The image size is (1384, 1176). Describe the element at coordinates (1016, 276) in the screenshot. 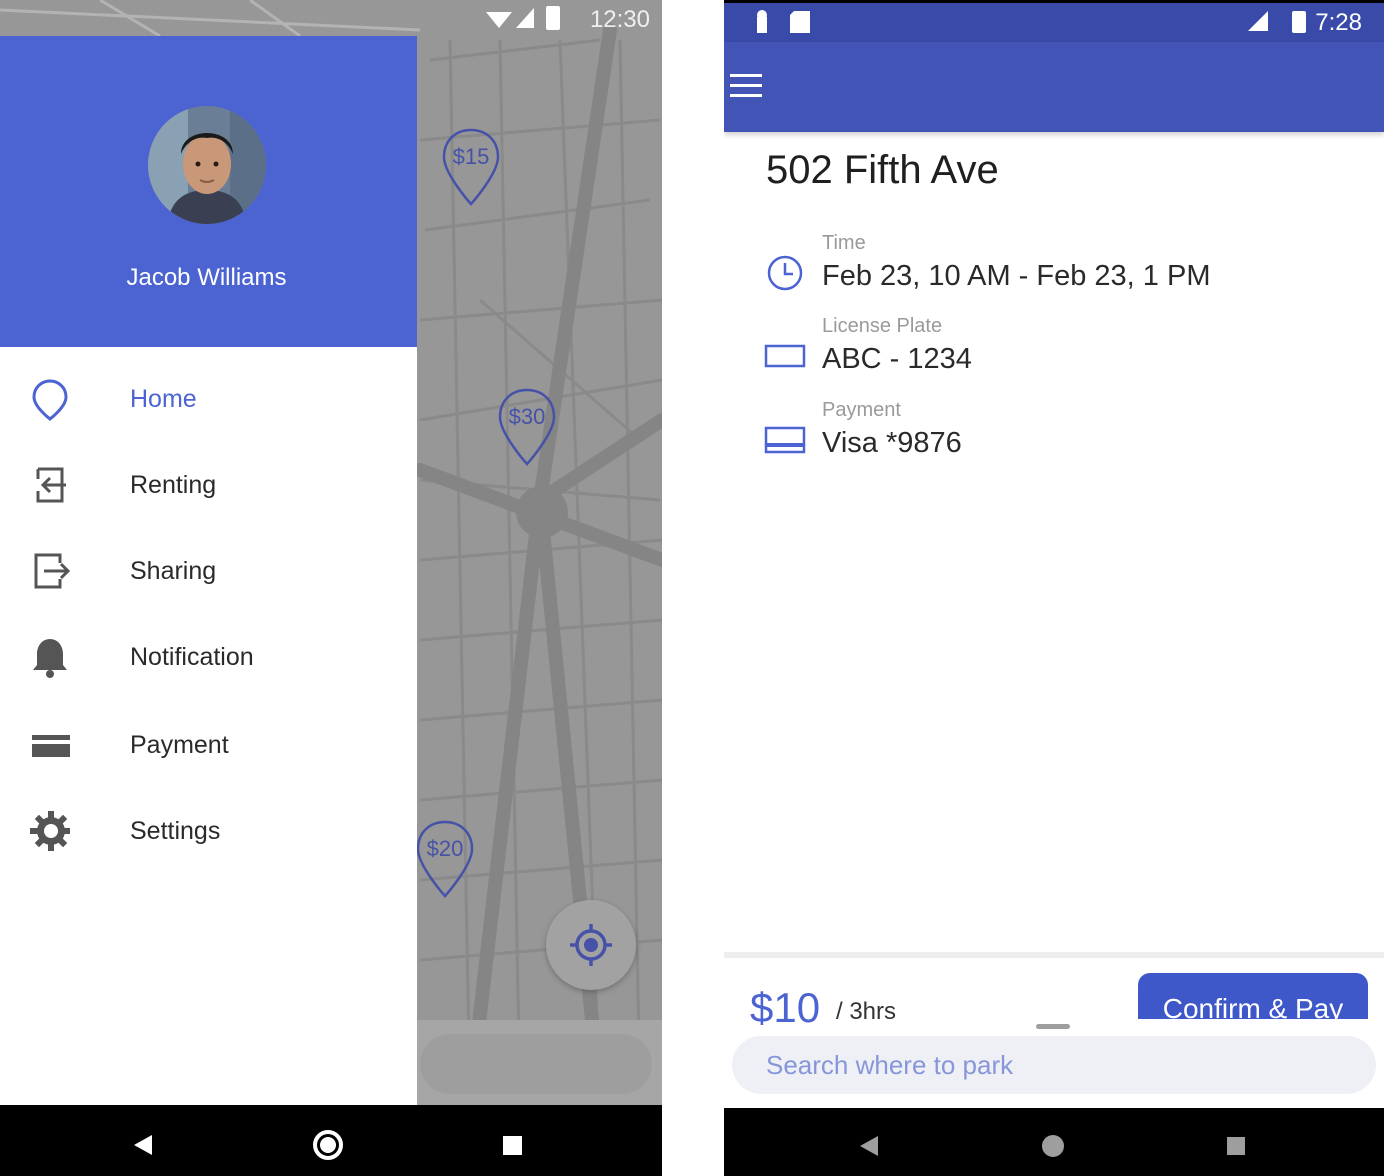

I see `detail-value: Feb 23, 10 AM - Feb 23, 1 PM` at that location.